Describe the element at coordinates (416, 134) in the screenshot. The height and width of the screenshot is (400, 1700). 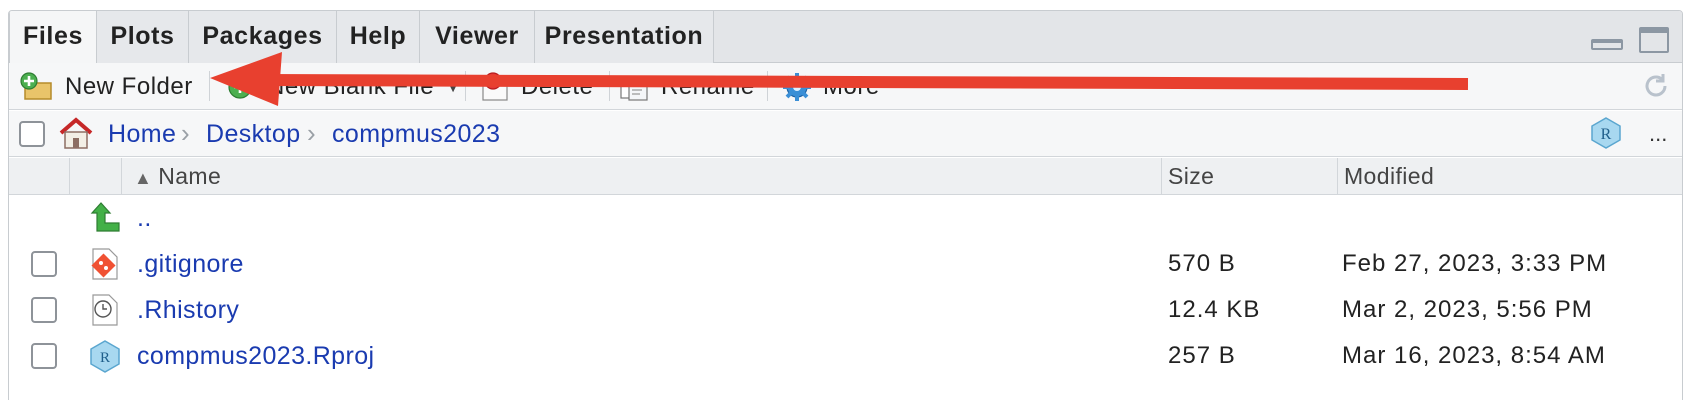
I see `breadcrumb-compmus2023: compmus2023` at that location.